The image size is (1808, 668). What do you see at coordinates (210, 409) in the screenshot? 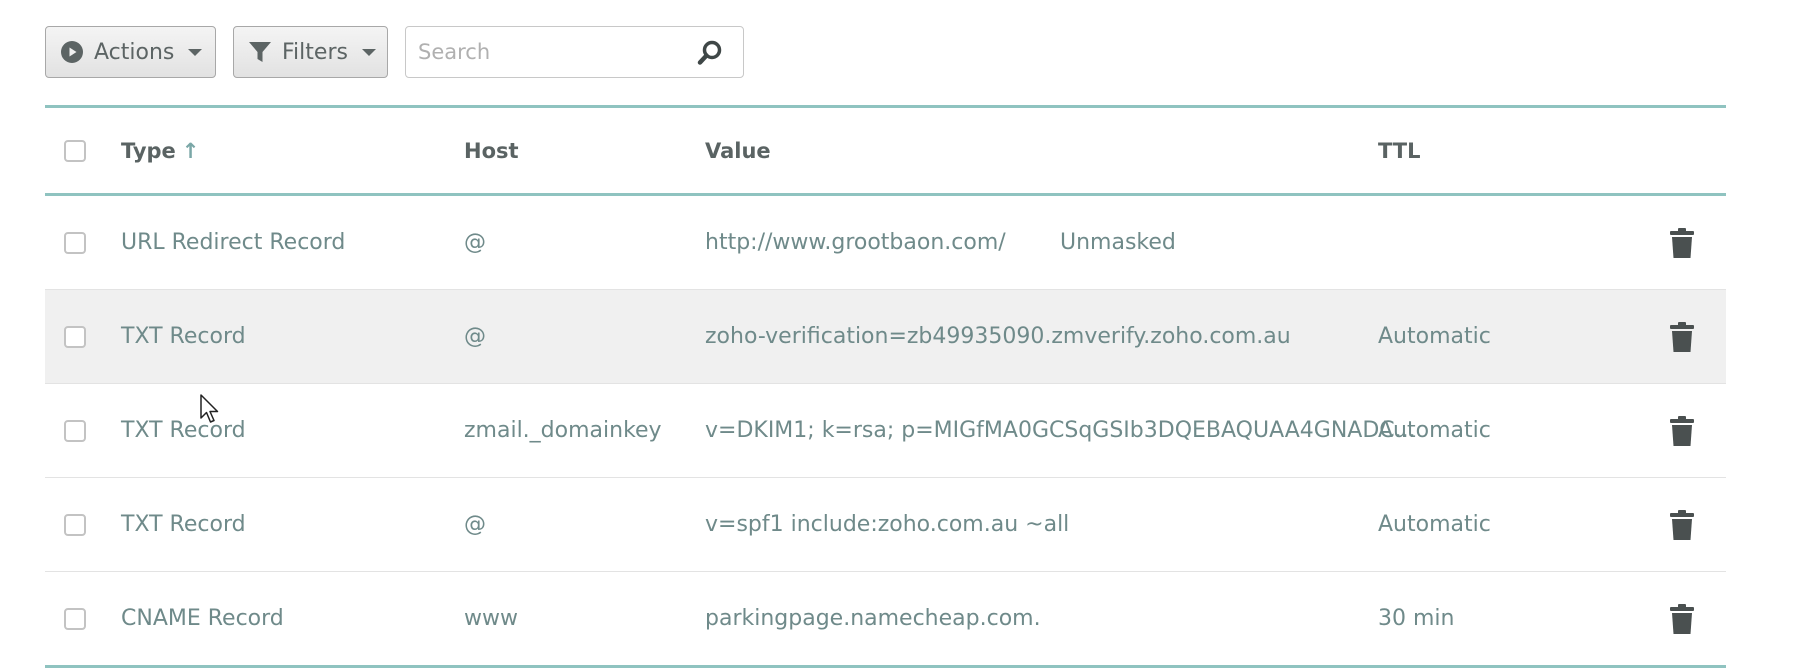
I see `mouse-pointer-icon` at bounding box center [210, 409].